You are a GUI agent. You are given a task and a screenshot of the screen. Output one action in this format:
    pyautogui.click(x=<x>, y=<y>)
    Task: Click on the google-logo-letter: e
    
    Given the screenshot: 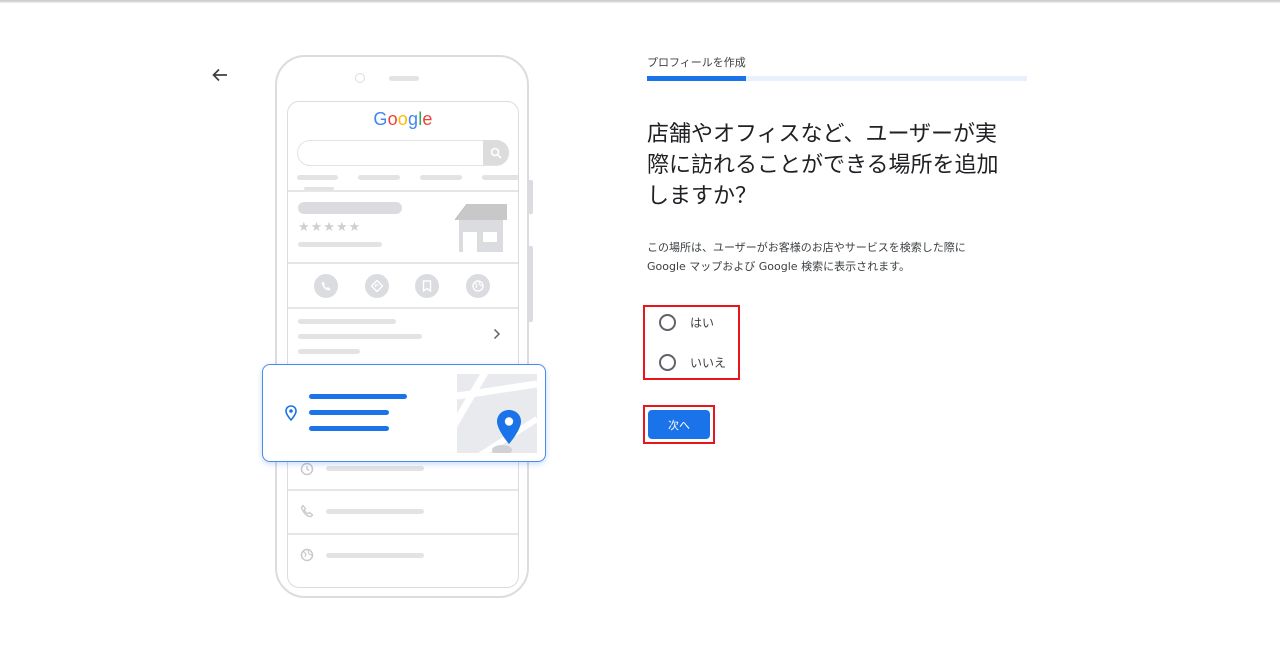 What is the action you would take?
    pyautogui.click(x=427, y=119)
    